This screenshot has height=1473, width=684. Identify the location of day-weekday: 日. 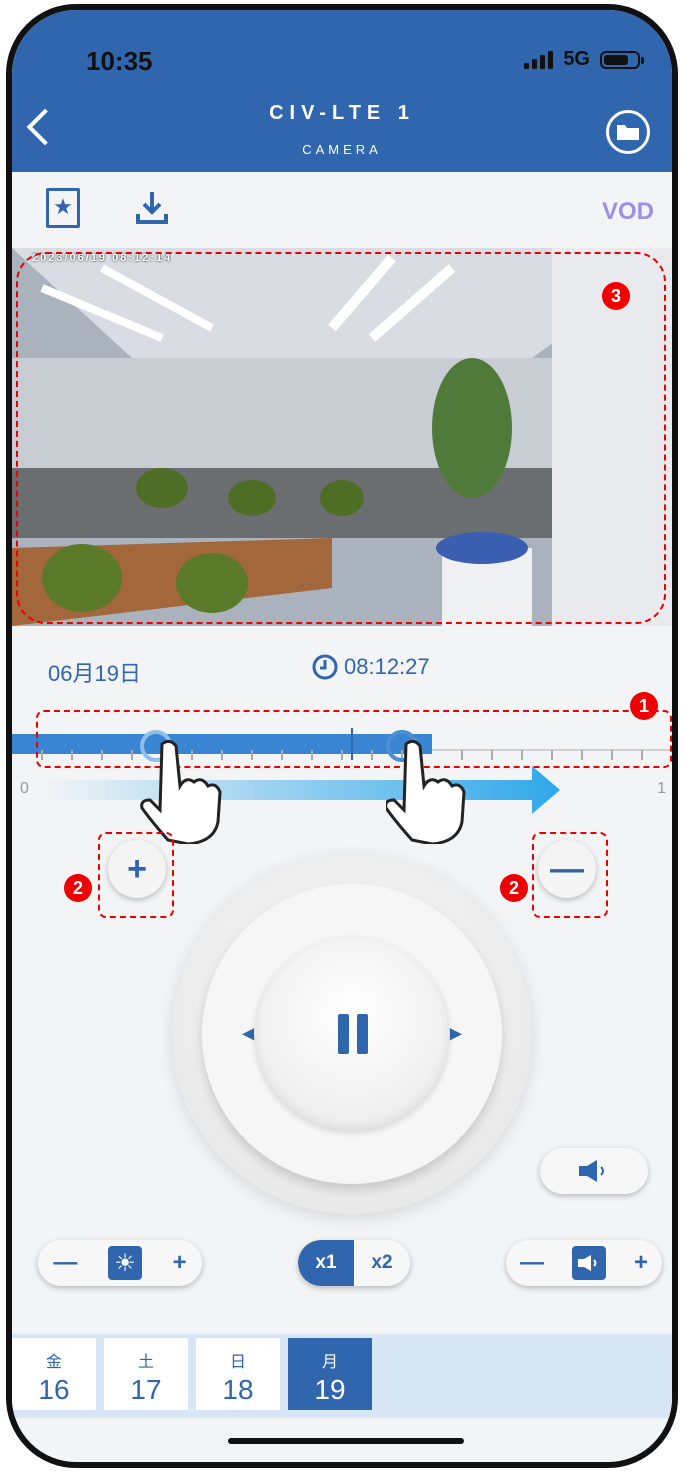
(237, 1362).